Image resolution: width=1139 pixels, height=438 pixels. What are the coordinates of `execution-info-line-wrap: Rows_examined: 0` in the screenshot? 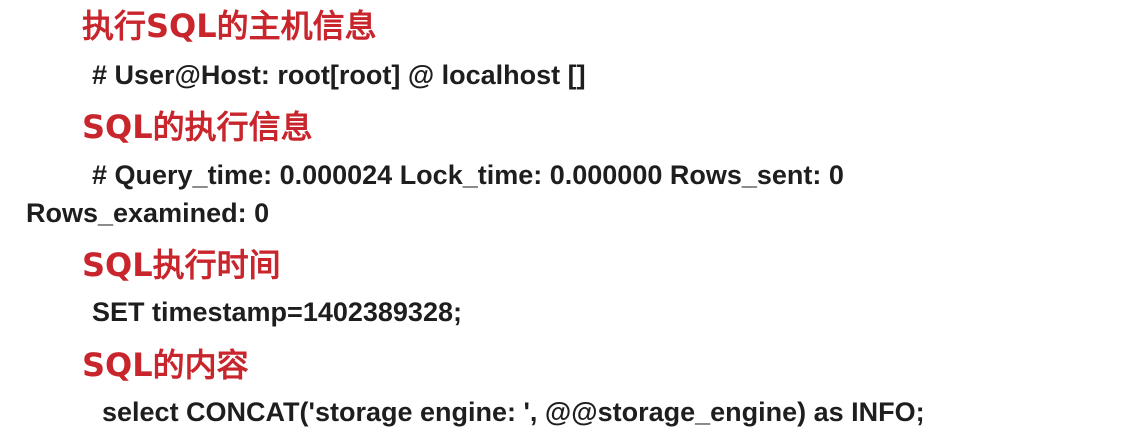 It's located at (148, 213).